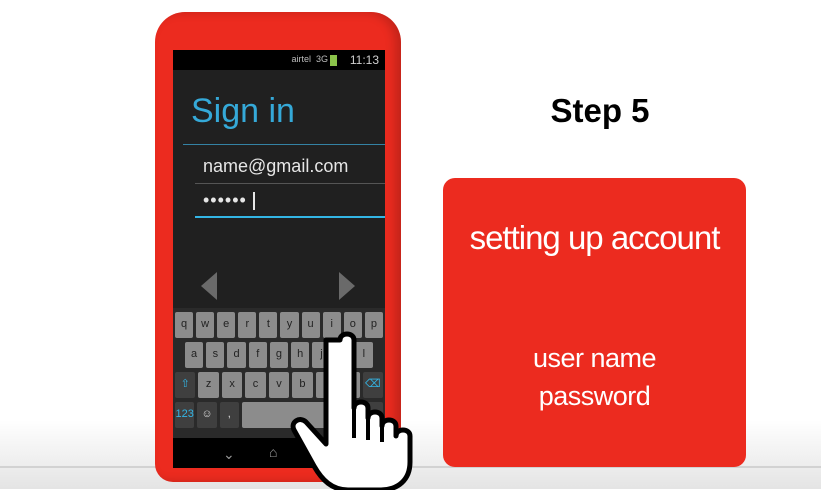  I want to click on key-d: d, so click(236, 355).